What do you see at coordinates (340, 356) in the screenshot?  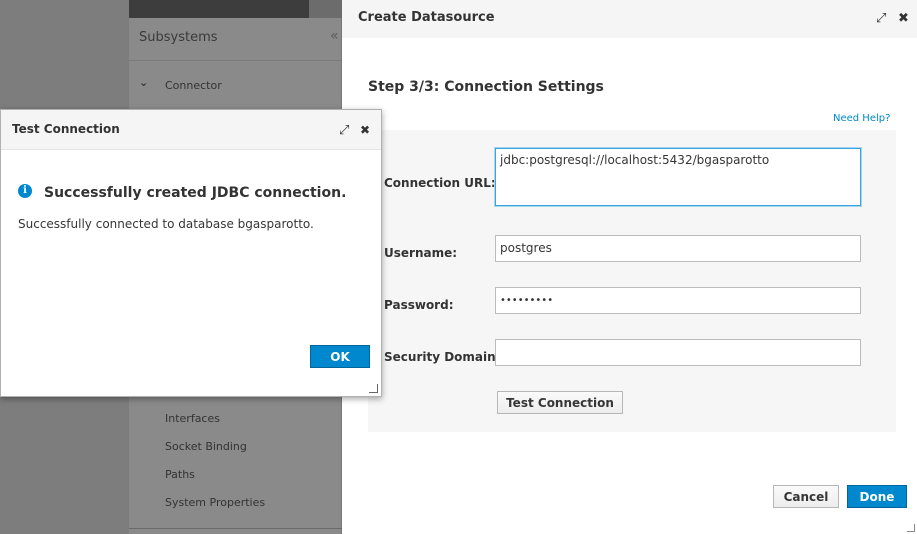 I see `ok-button: OK` at bounding box center [340, 356].